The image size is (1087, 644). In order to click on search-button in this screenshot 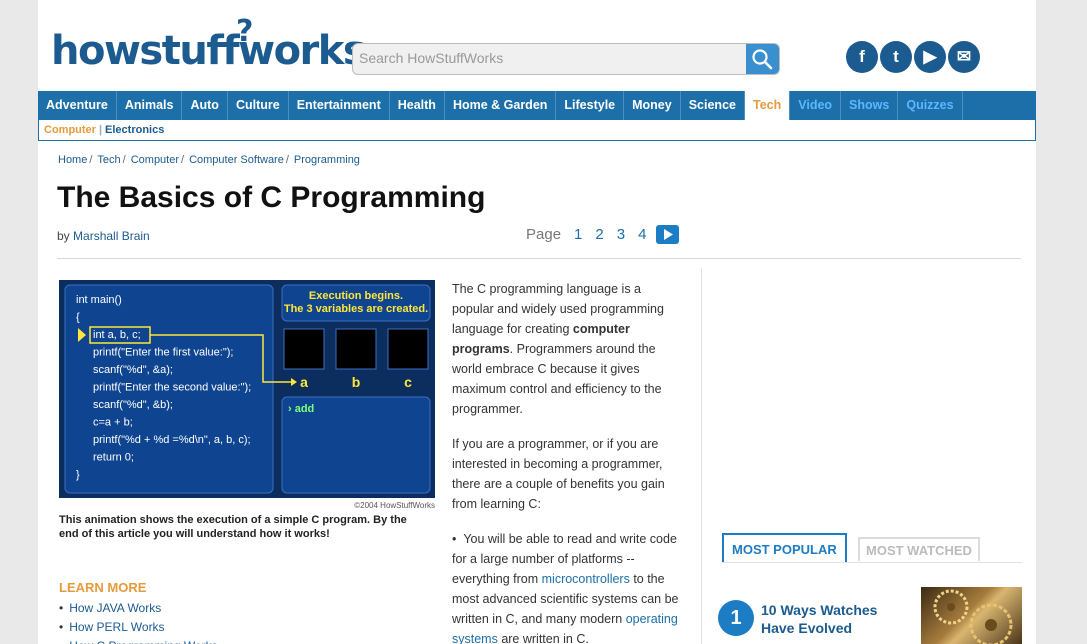, I will do `click(762, 59)`.